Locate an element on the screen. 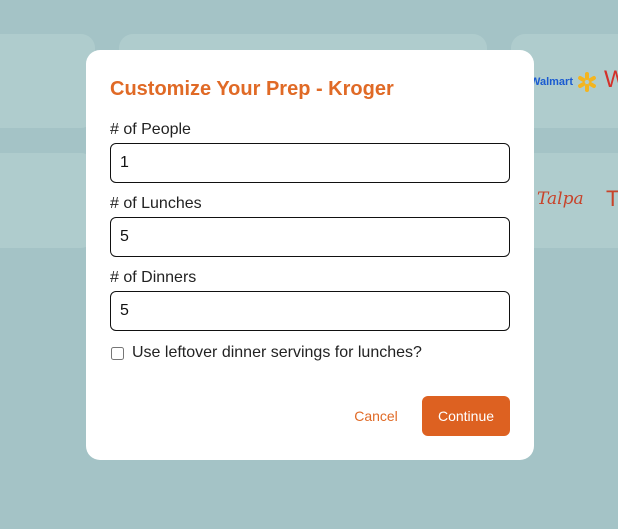  walmart-logo: Walmart is located at coordinates (563, 82).